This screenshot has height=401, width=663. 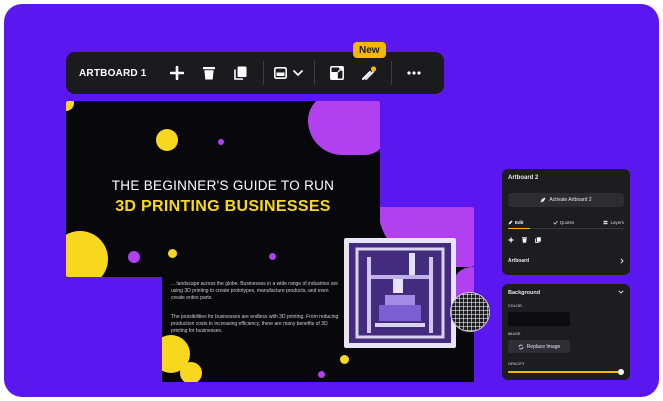 I want to click on tab-layers: Layers, so click(x=613, y=222).